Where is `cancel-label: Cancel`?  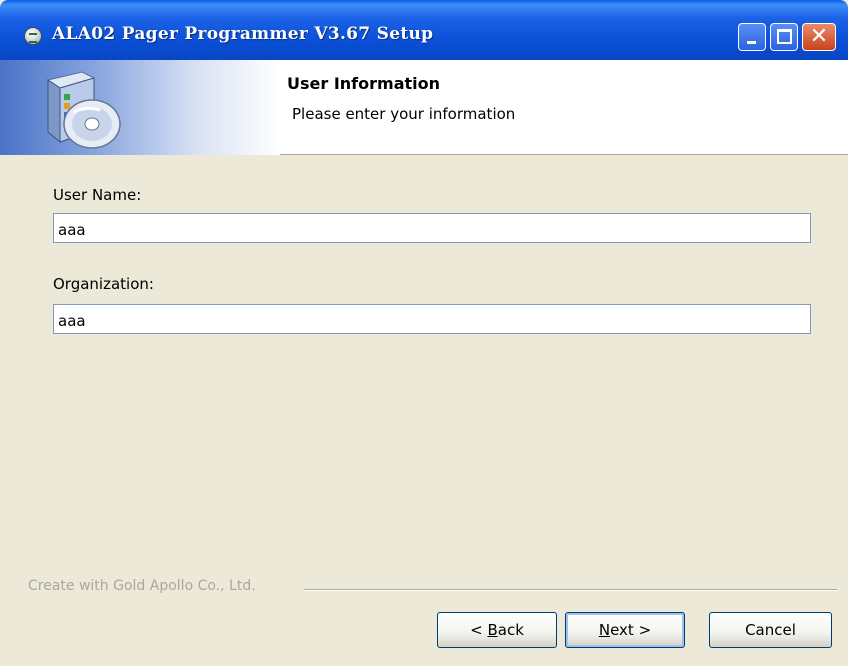 cancel-label: Cancel is located at coordinates (770, 630).